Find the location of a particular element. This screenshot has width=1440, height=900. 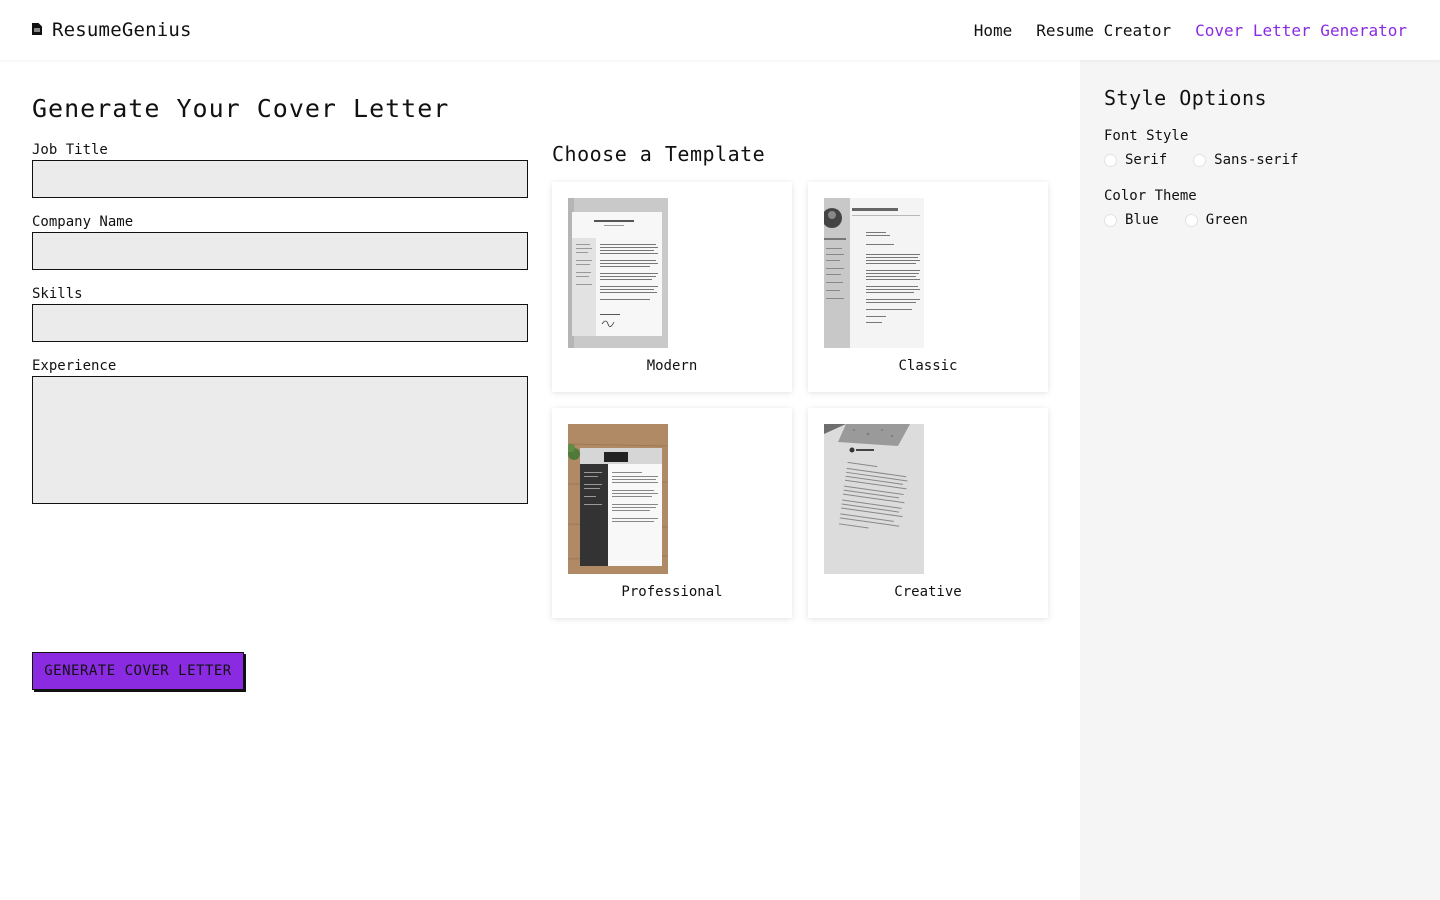

template-card-creative: Creative is located at coordinates (928, 513).